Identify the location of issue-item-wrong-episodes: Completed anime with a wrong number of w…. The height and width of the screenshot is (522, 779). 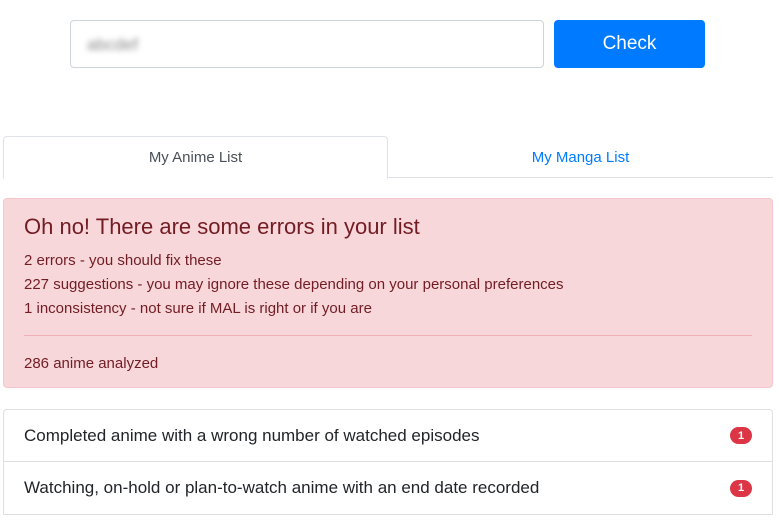
(388, 435).